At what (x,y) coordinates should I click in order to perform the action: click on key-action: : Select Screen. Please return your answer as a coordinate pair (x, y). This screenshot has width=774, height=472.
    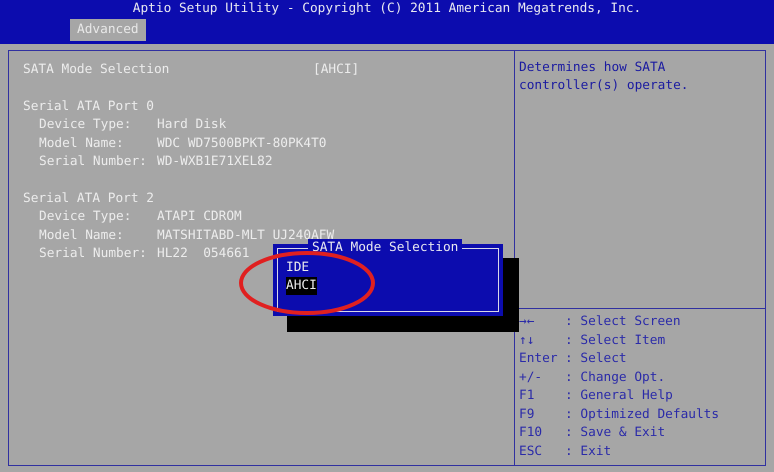
    Looking at the image, I should click on (623, 322).